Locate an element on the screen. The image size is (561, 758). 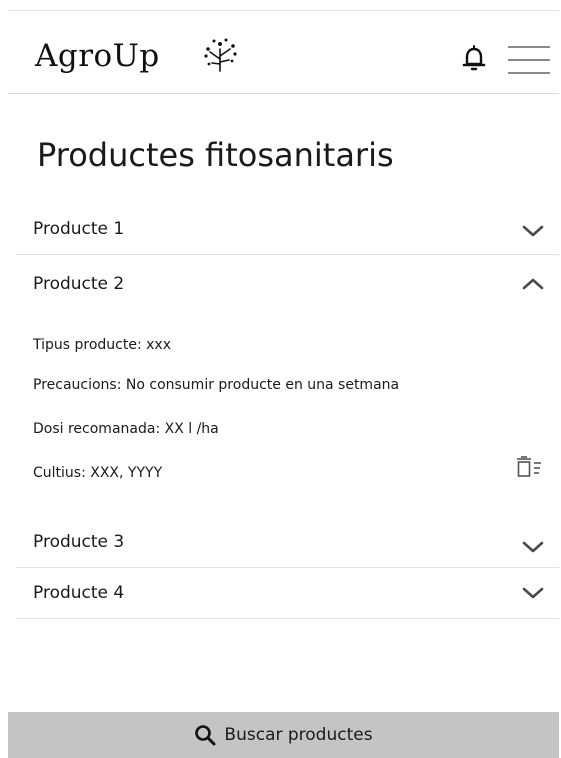
chevron-up-icon is located at coordinates (533, 284).